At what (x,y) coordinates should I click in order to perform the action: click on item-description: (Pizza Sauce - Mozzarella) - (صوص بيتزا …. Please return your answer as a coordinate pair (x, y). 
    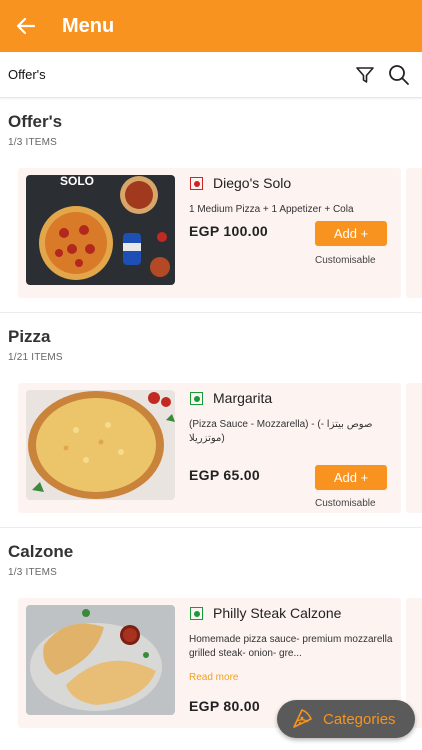
    Looking at the image, I should click on (281, 431).